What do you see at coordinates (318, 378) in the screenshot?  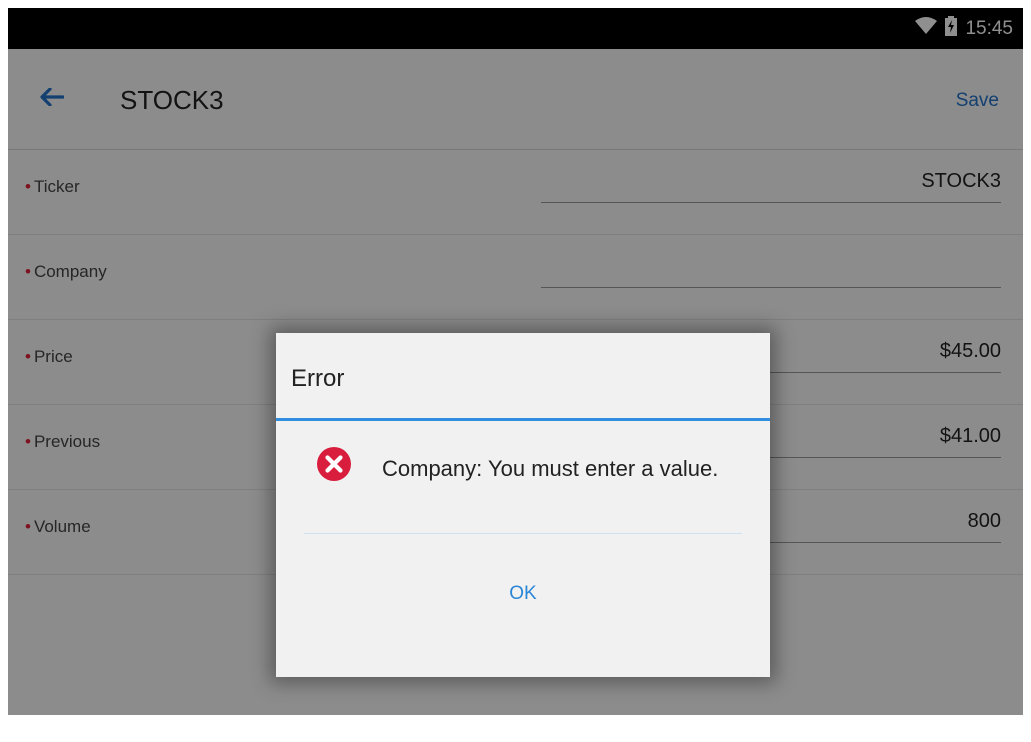 I see `dialog-title: Error` at bounding box center [318, 378].